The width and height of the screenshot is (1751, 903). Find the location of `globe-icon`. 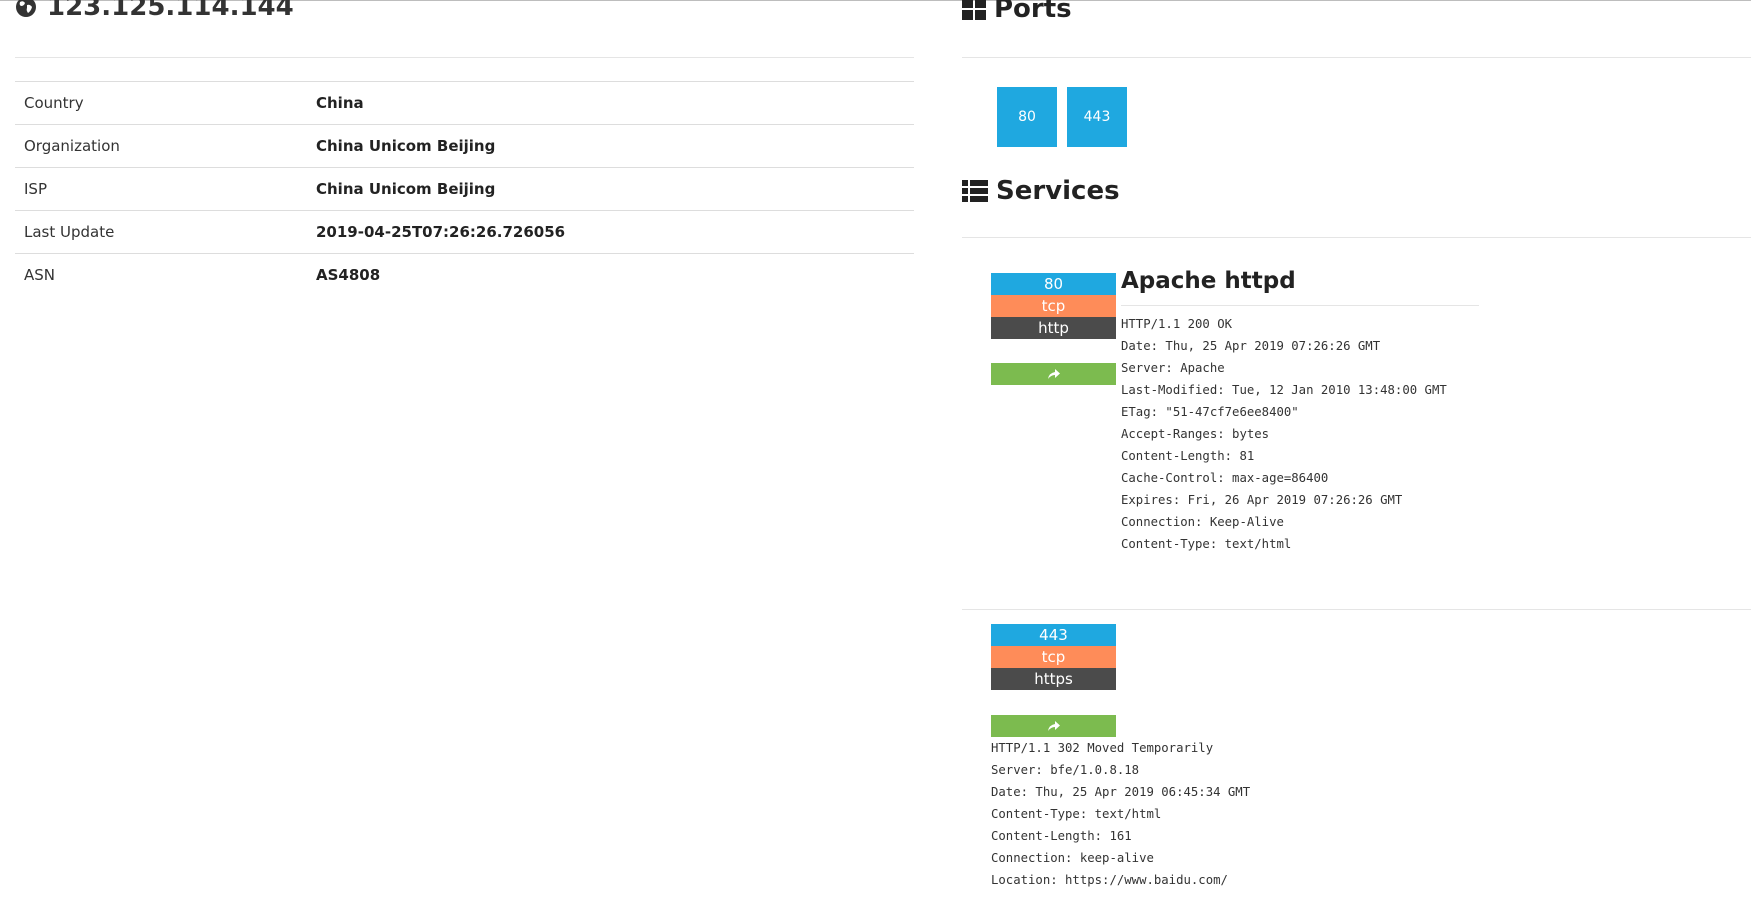

globe-icon is located at coordinates (26, 8).